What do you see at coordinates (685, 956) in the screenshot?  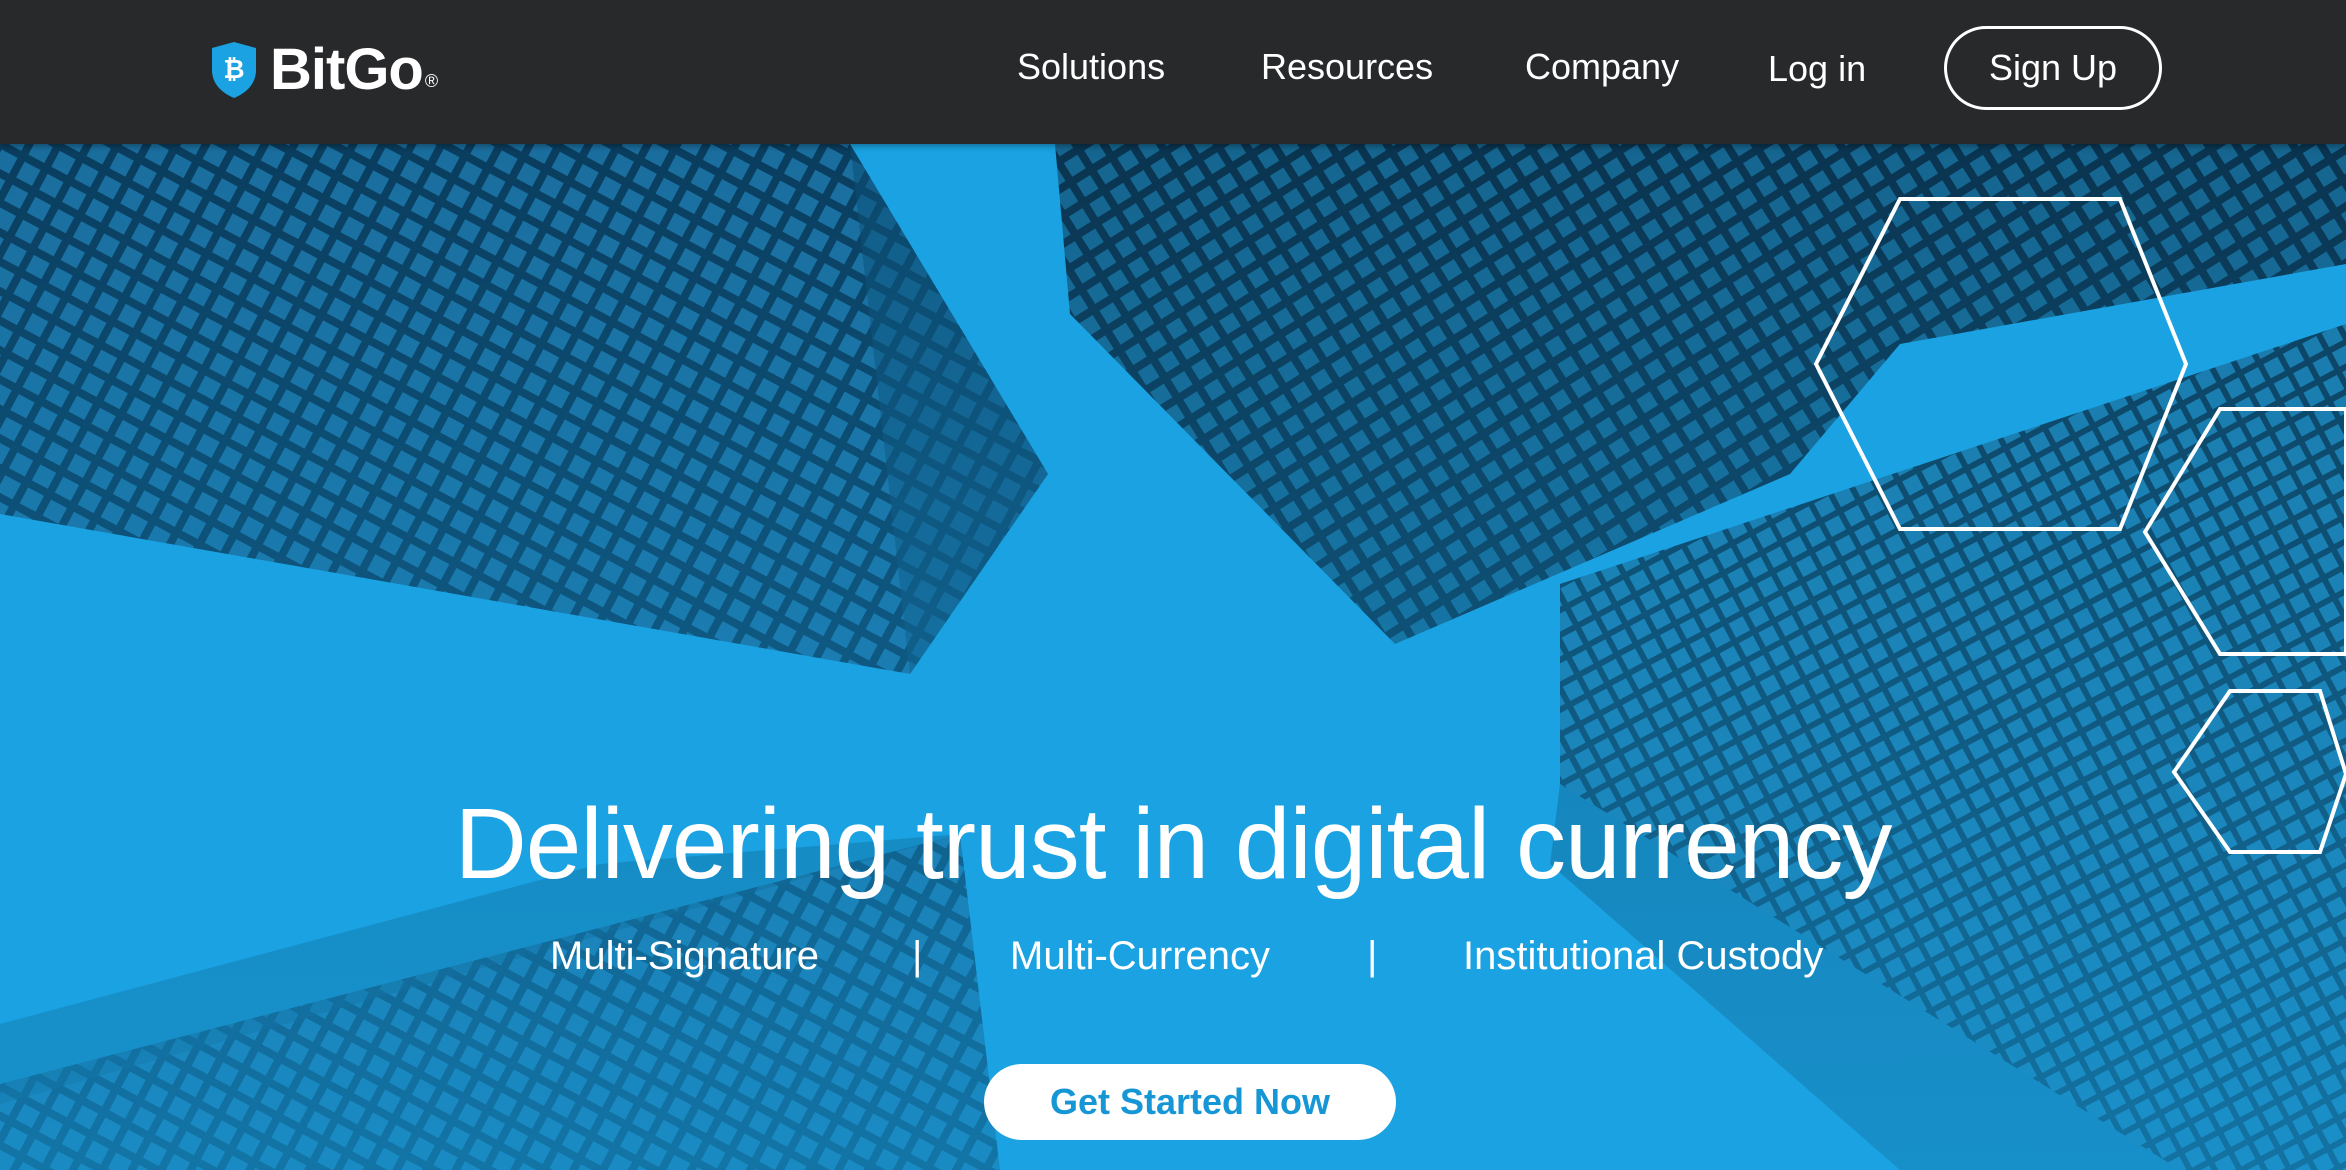 I see `feature-multi-signature: Multi-Signature` at bounding box center [685, 956].